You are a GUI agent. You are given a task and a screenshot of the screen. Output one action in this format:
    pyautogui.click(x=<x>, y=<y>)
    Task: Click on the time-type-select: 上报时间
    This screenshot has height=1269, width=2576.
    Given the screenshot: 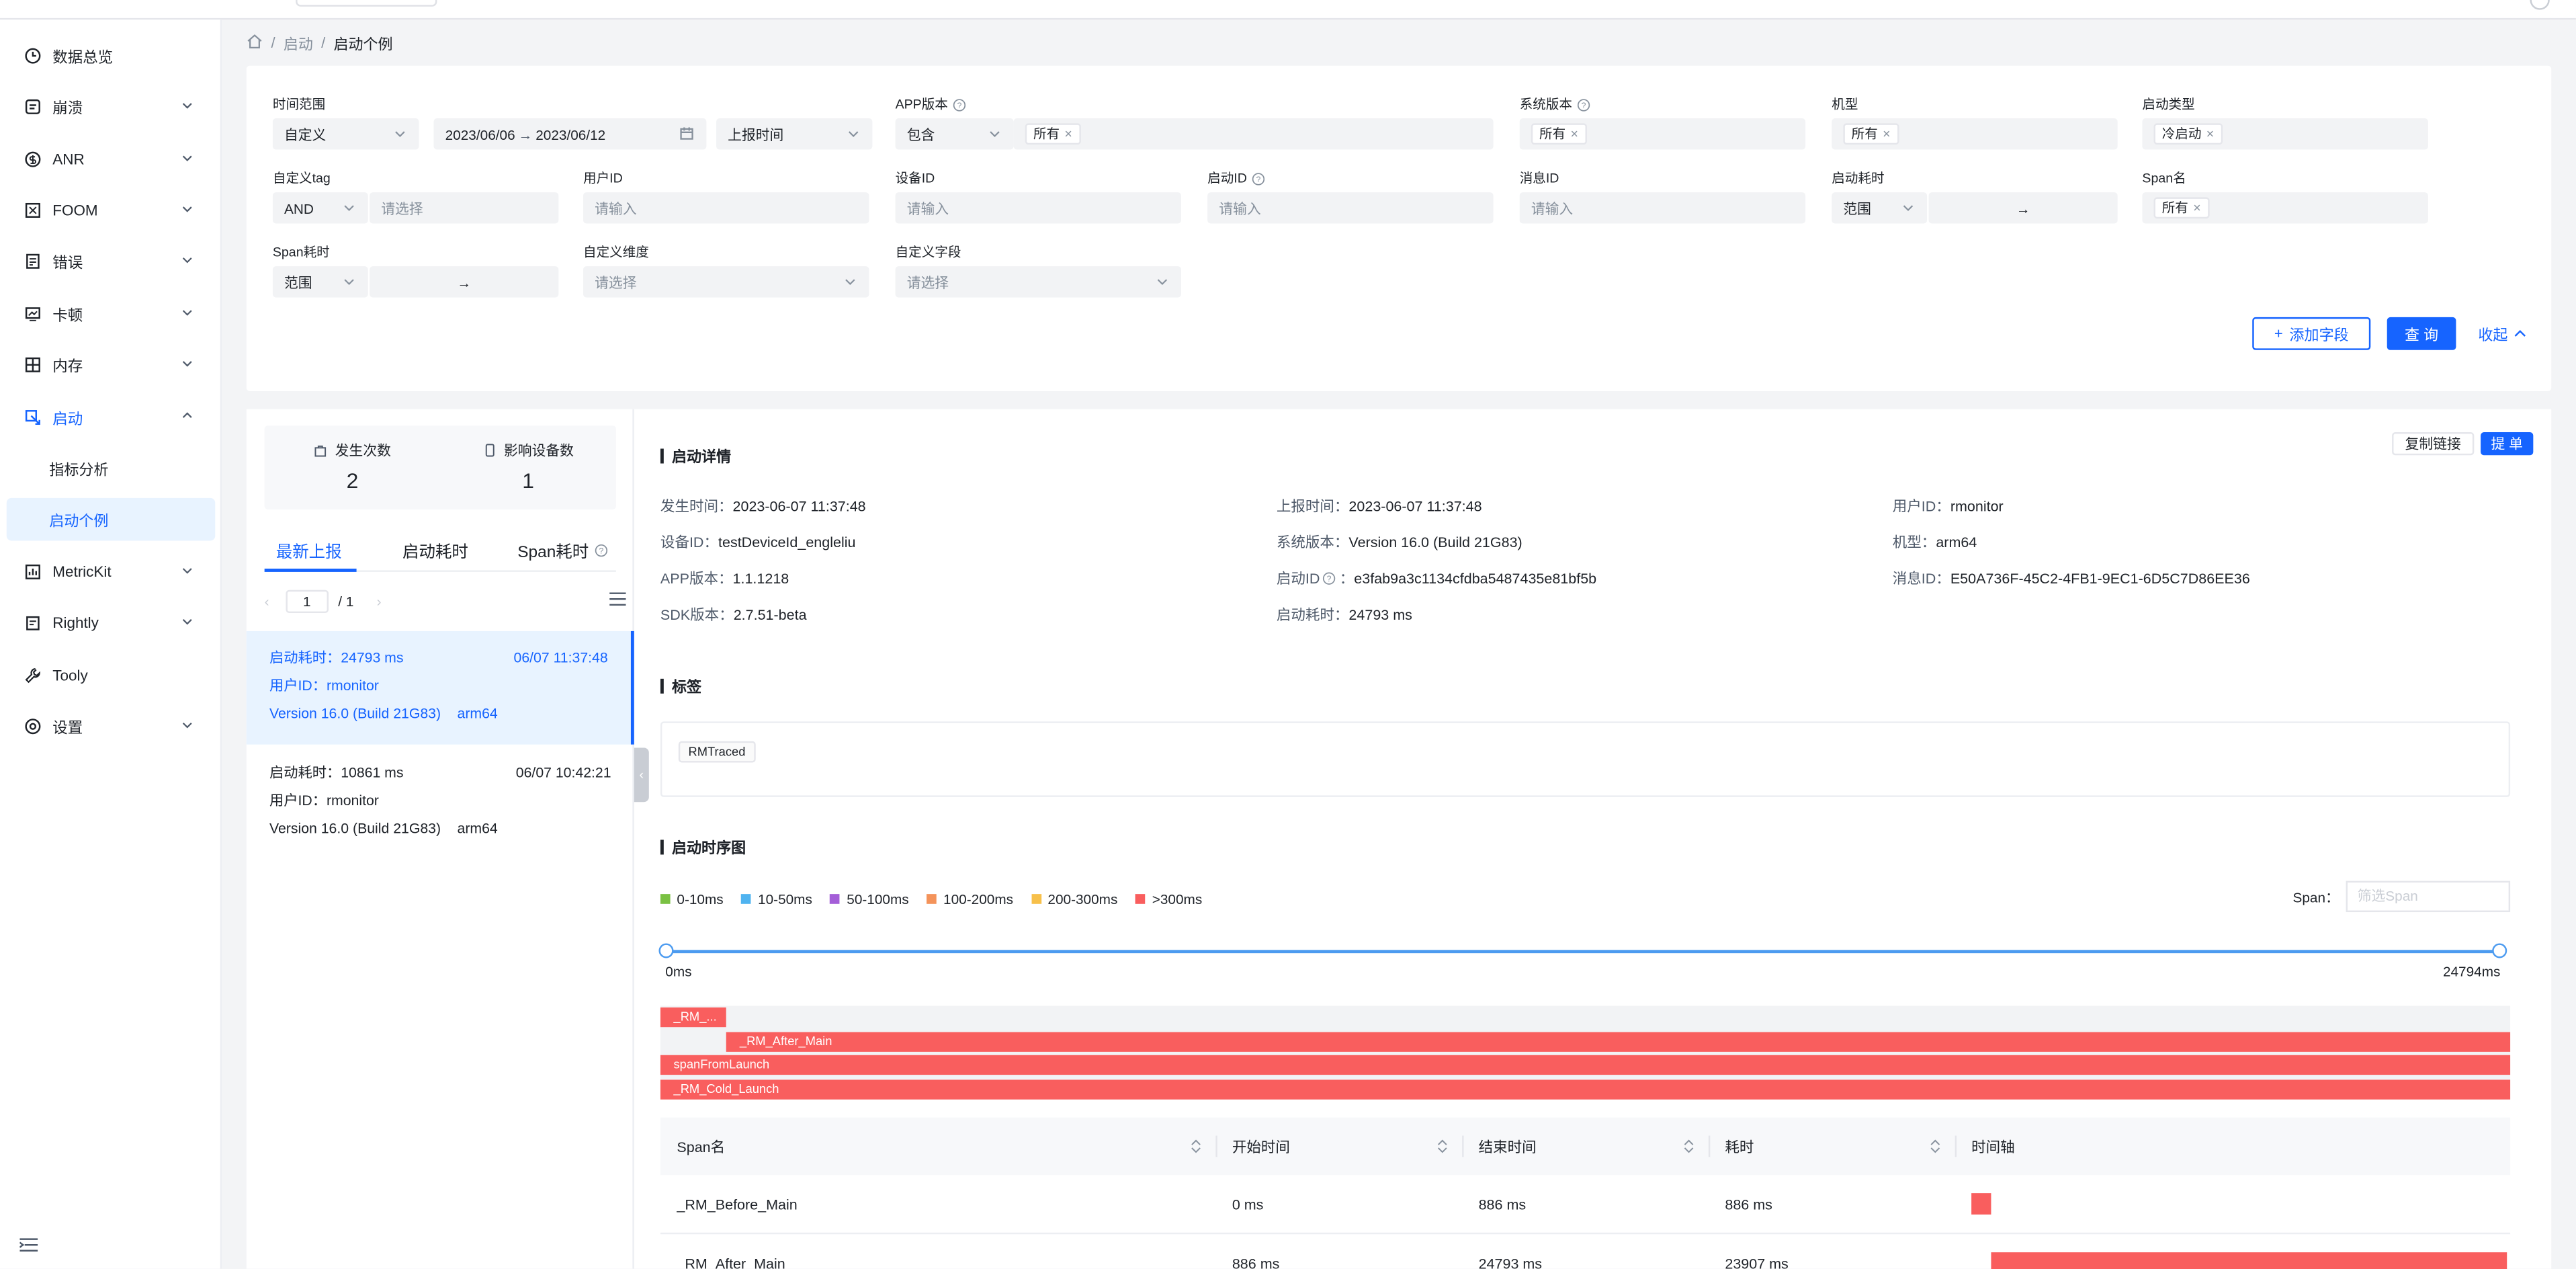 What is the action you would take?
    pyautogui.click(x=794, y=134)
    